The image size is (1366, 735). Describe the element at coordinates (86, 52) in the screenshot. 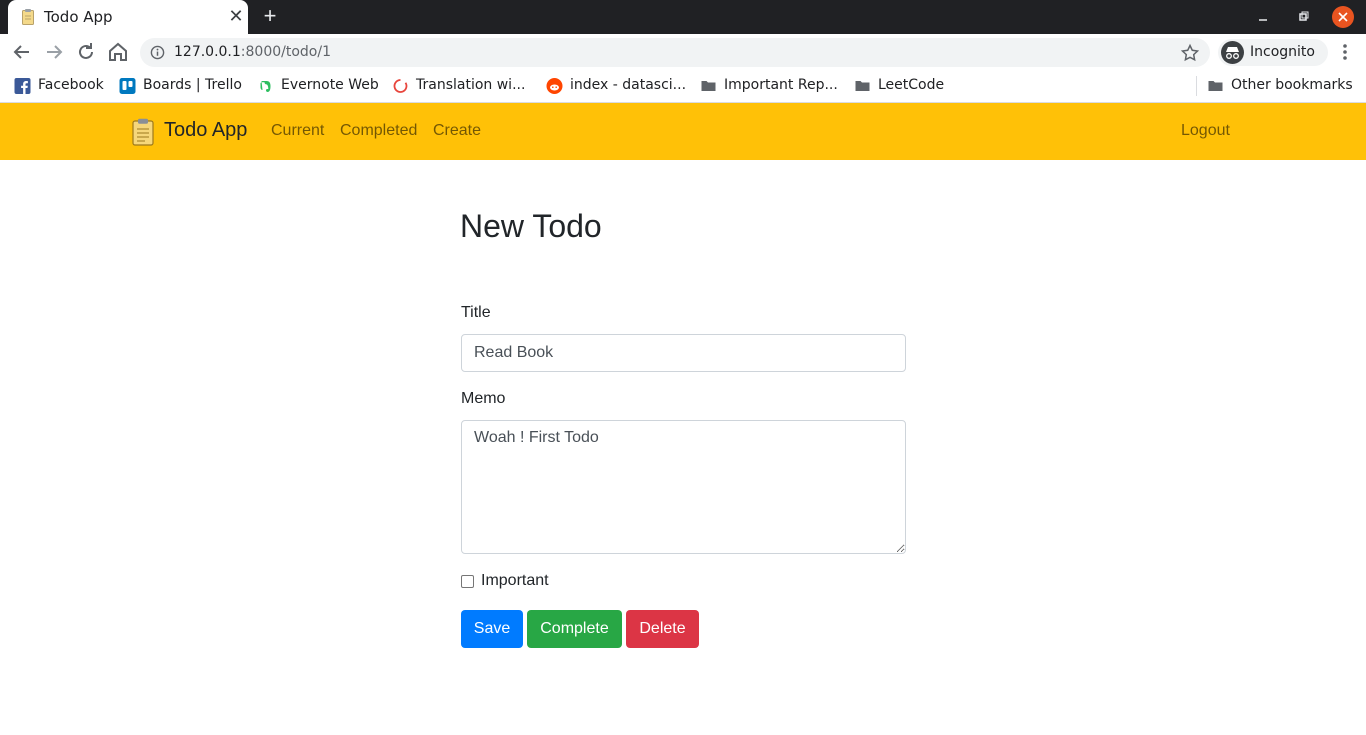

I see `reload-icon` at that location.